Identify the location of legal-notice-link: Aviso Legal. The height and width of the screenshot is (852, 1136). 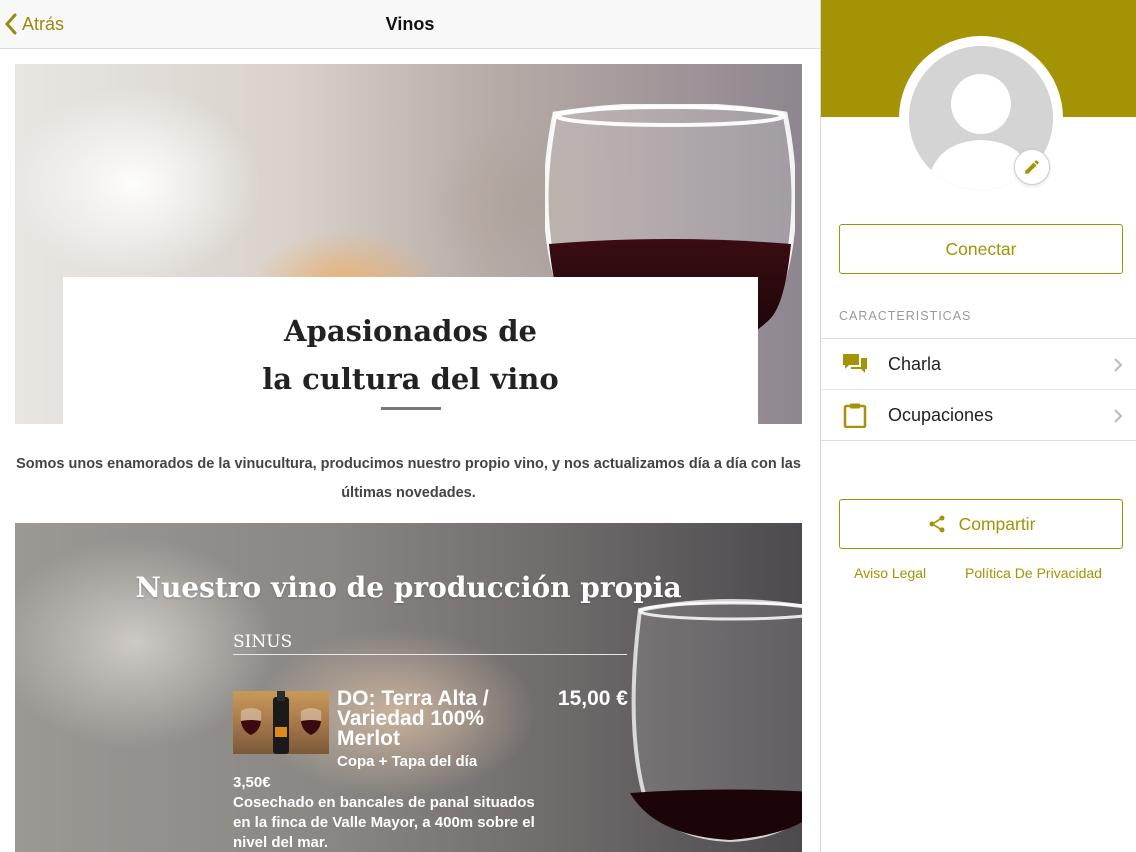
(890, 573).